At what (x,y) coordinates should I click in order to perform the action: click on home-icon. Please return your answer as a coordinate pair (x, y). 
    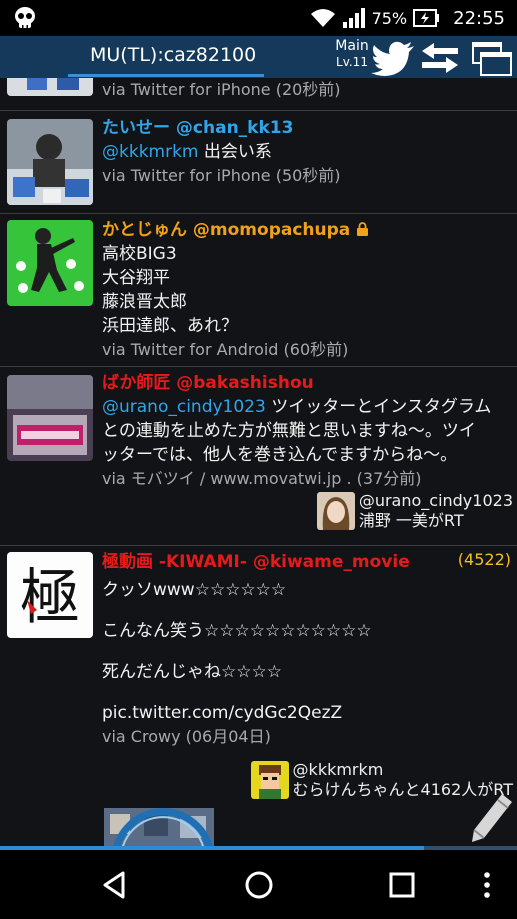
    Looking at the image, I should click on (259, 885).